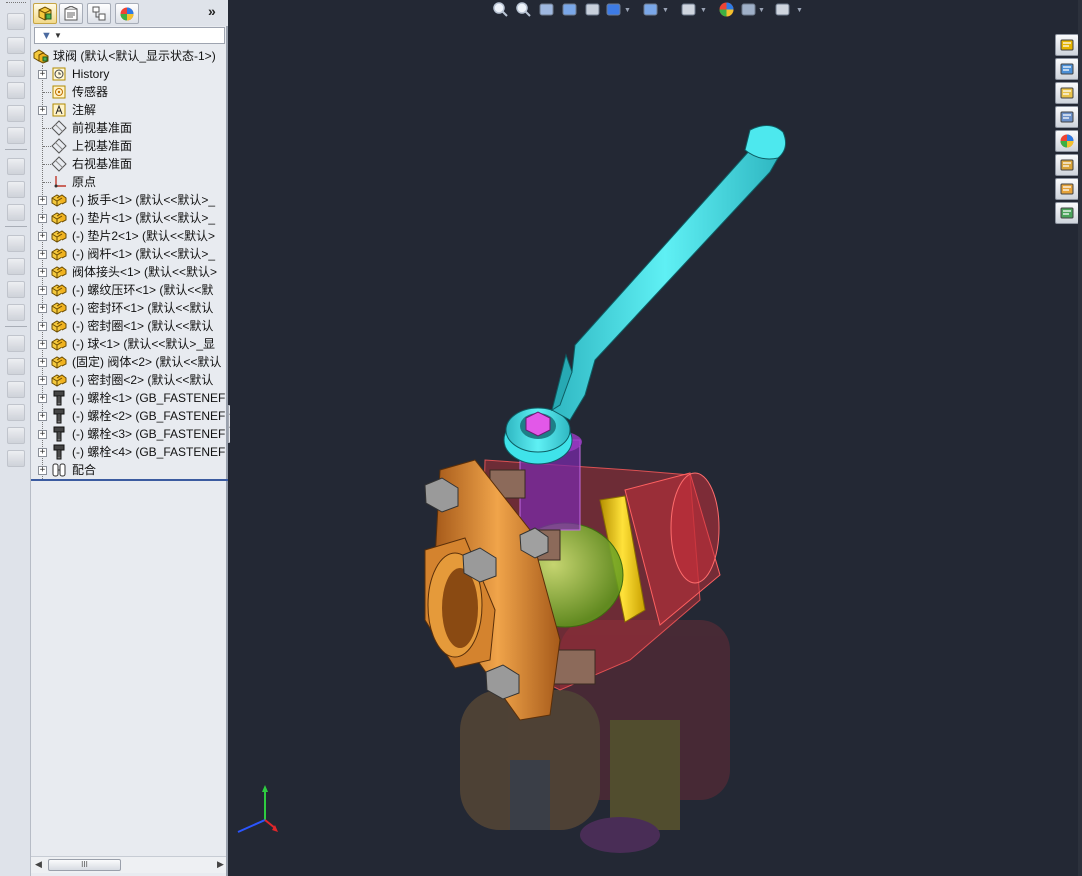  What do you see at coordinates (134, 56) in the screenshot?
I see `tree-root-label: 球阀 (默认<默认_显示状态-1>)` at bounding box center [134, 56].